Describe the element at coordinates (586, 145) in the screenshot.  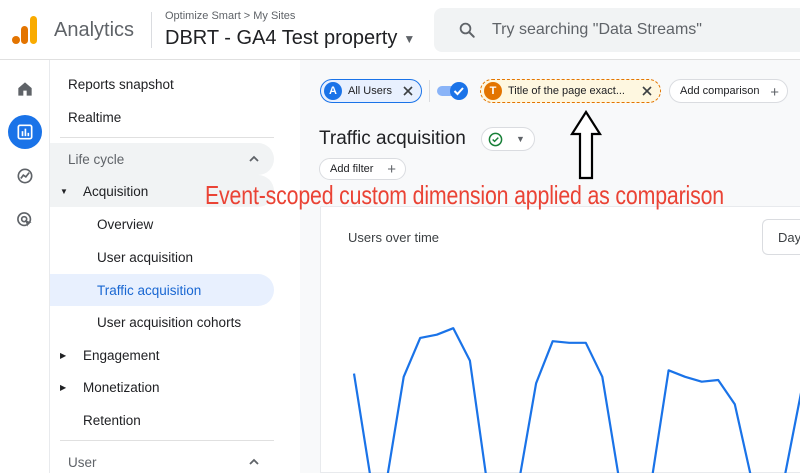
I see `up-arrow-annotation-icon` at that location.